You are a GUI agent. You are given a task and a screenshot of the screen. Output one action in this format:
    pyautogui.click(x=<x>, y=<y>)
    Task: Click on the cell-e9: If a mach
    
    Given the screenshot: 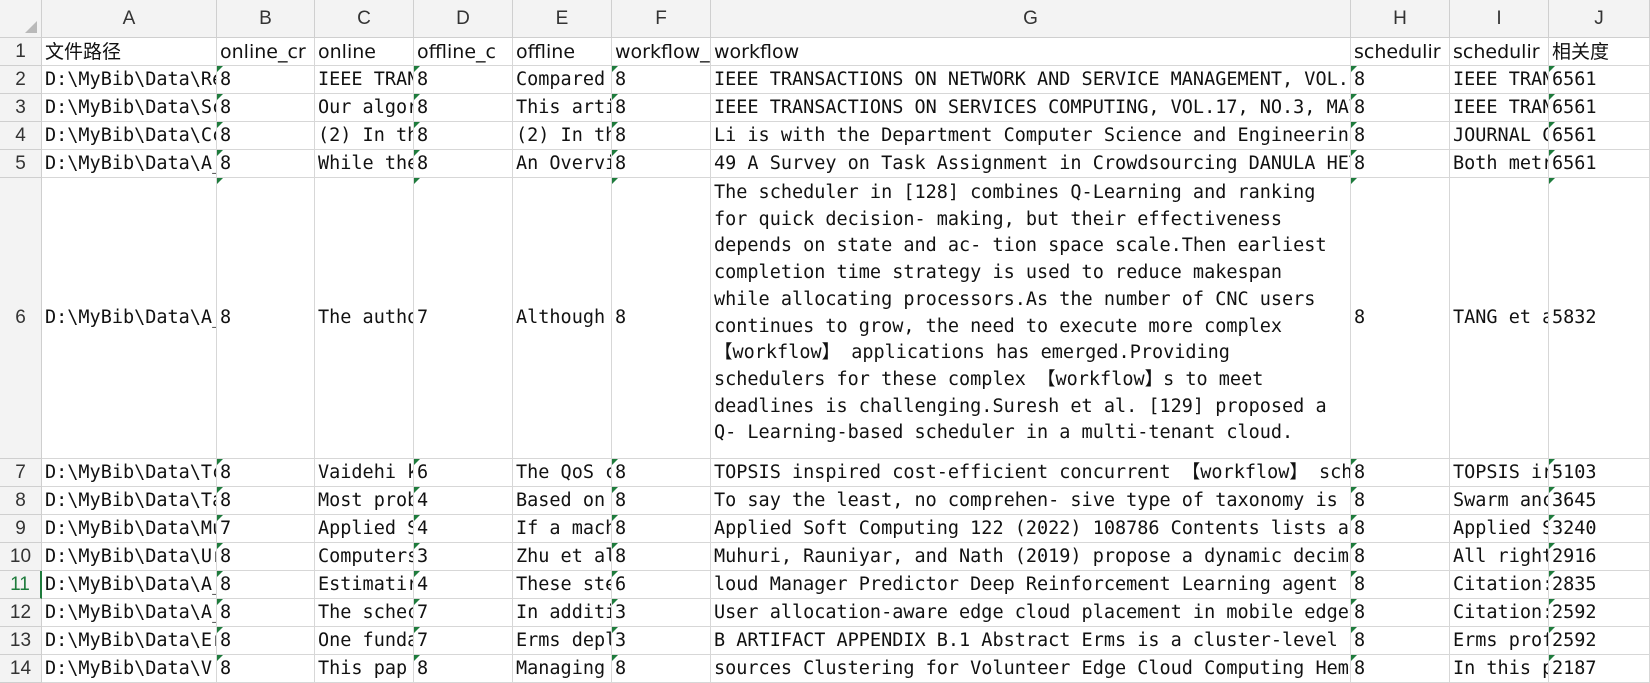 What is the action you would take?
    pyautogui.click(x=562, y=529)
    